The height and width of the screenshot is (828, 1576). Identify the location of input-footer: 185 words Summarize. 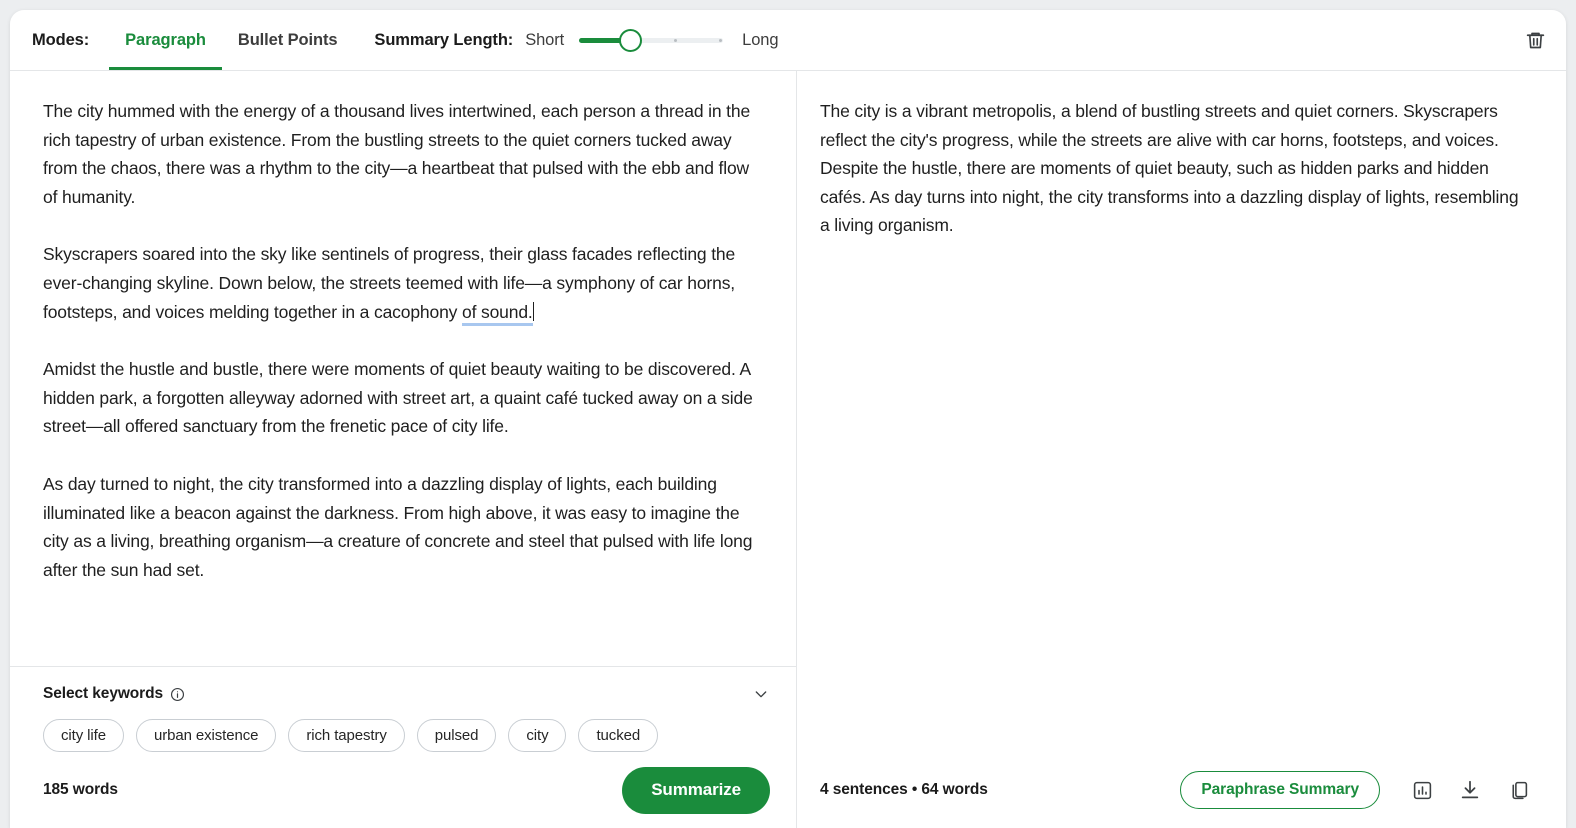
(403, 790).